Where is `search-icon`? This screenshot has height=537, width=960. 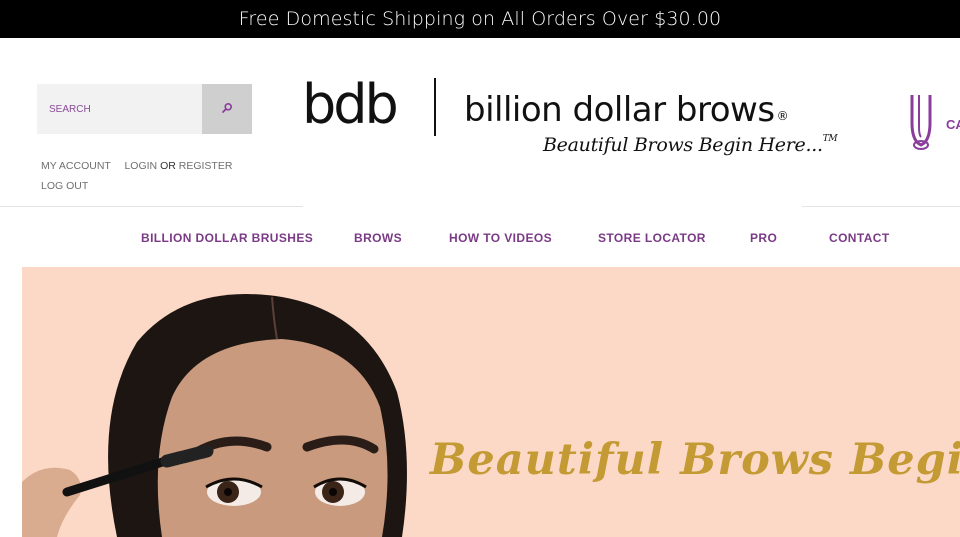 search-icon is located at coordinates (227, 109).